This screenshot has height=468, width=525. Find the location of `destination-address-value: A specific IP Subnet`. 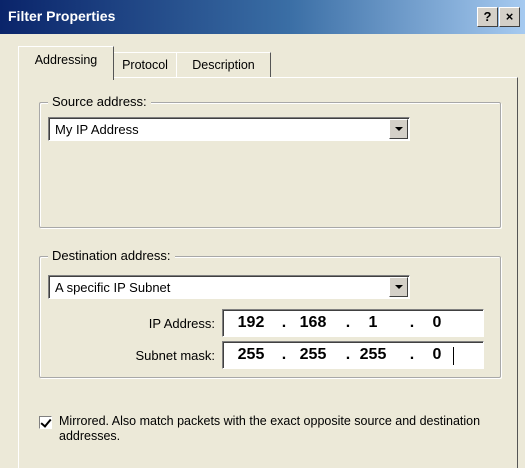

destination-address-value: A specific IP Subnet is located at coordinates (113, 287).